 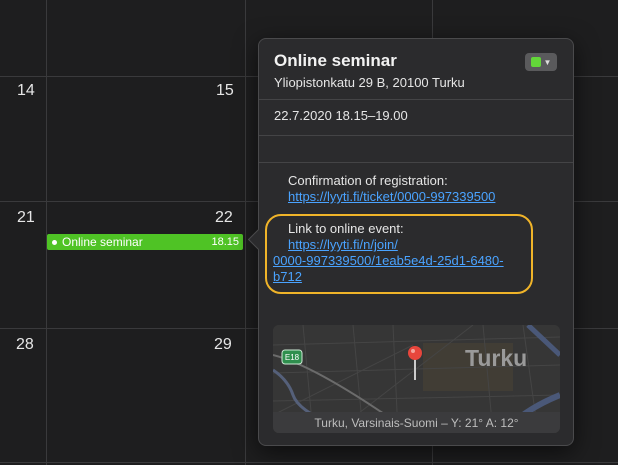 I want to click on calendar-color-picker: ▼, so click(x=541, y=62).